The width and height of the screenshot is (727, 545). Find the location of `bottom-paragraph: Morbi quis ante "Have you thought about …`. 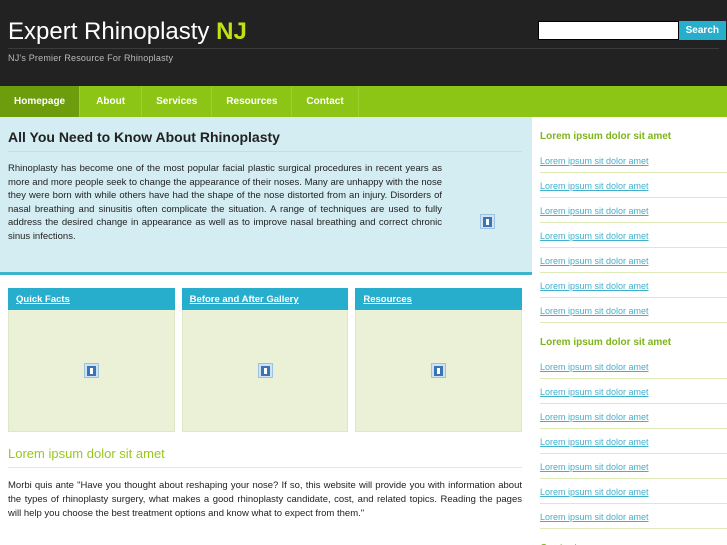

bottom-paragraph: Morbi quis ante "Have you thought about … is located at coordinates (265, 499).